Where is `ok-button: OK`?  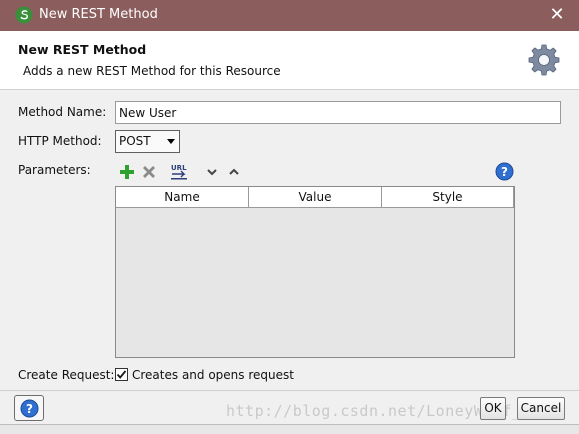 ok-button: OK is located at coordinates (493, 408).